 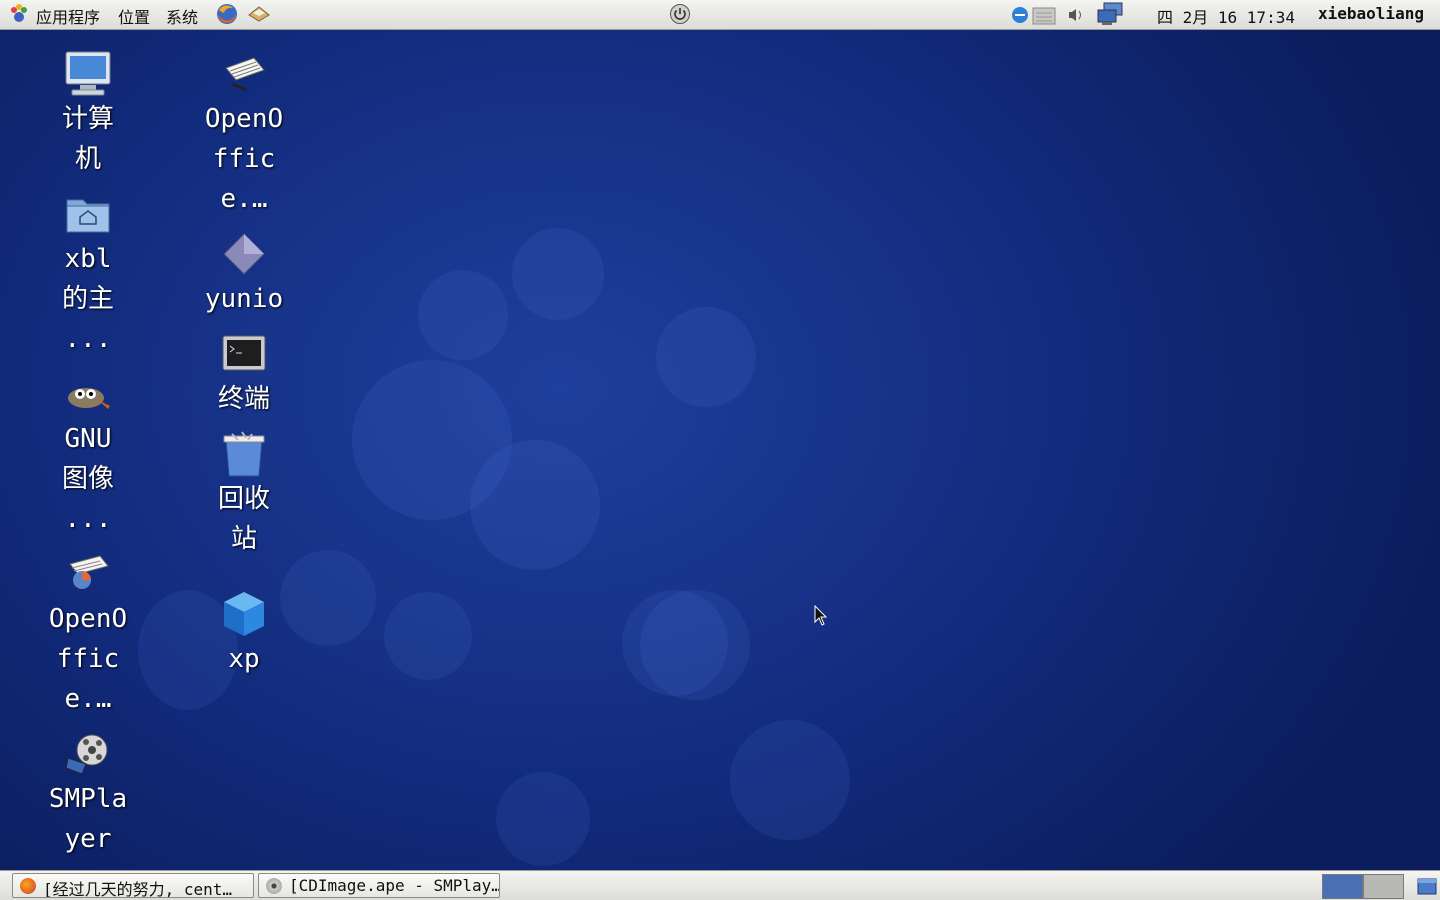 I want to click on applications-menu-label: 应用程序, so click(x=68, y=17).